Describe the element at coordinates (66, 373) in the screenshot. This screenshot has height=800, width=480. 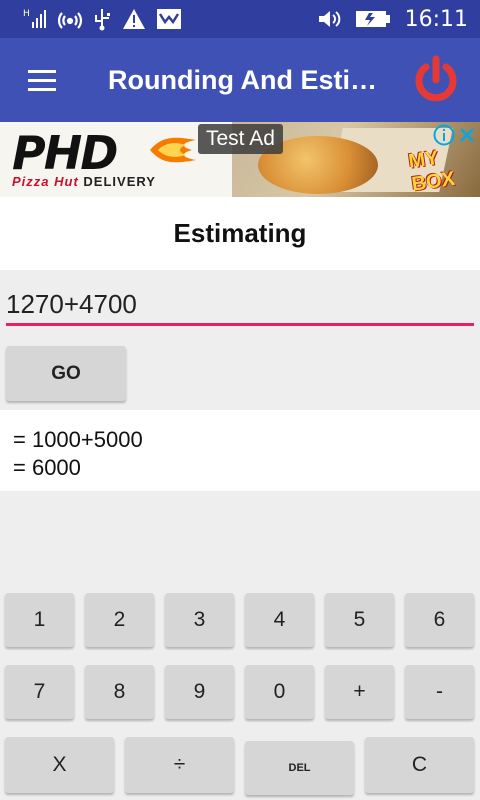
I see `go-button: GO` at that location.